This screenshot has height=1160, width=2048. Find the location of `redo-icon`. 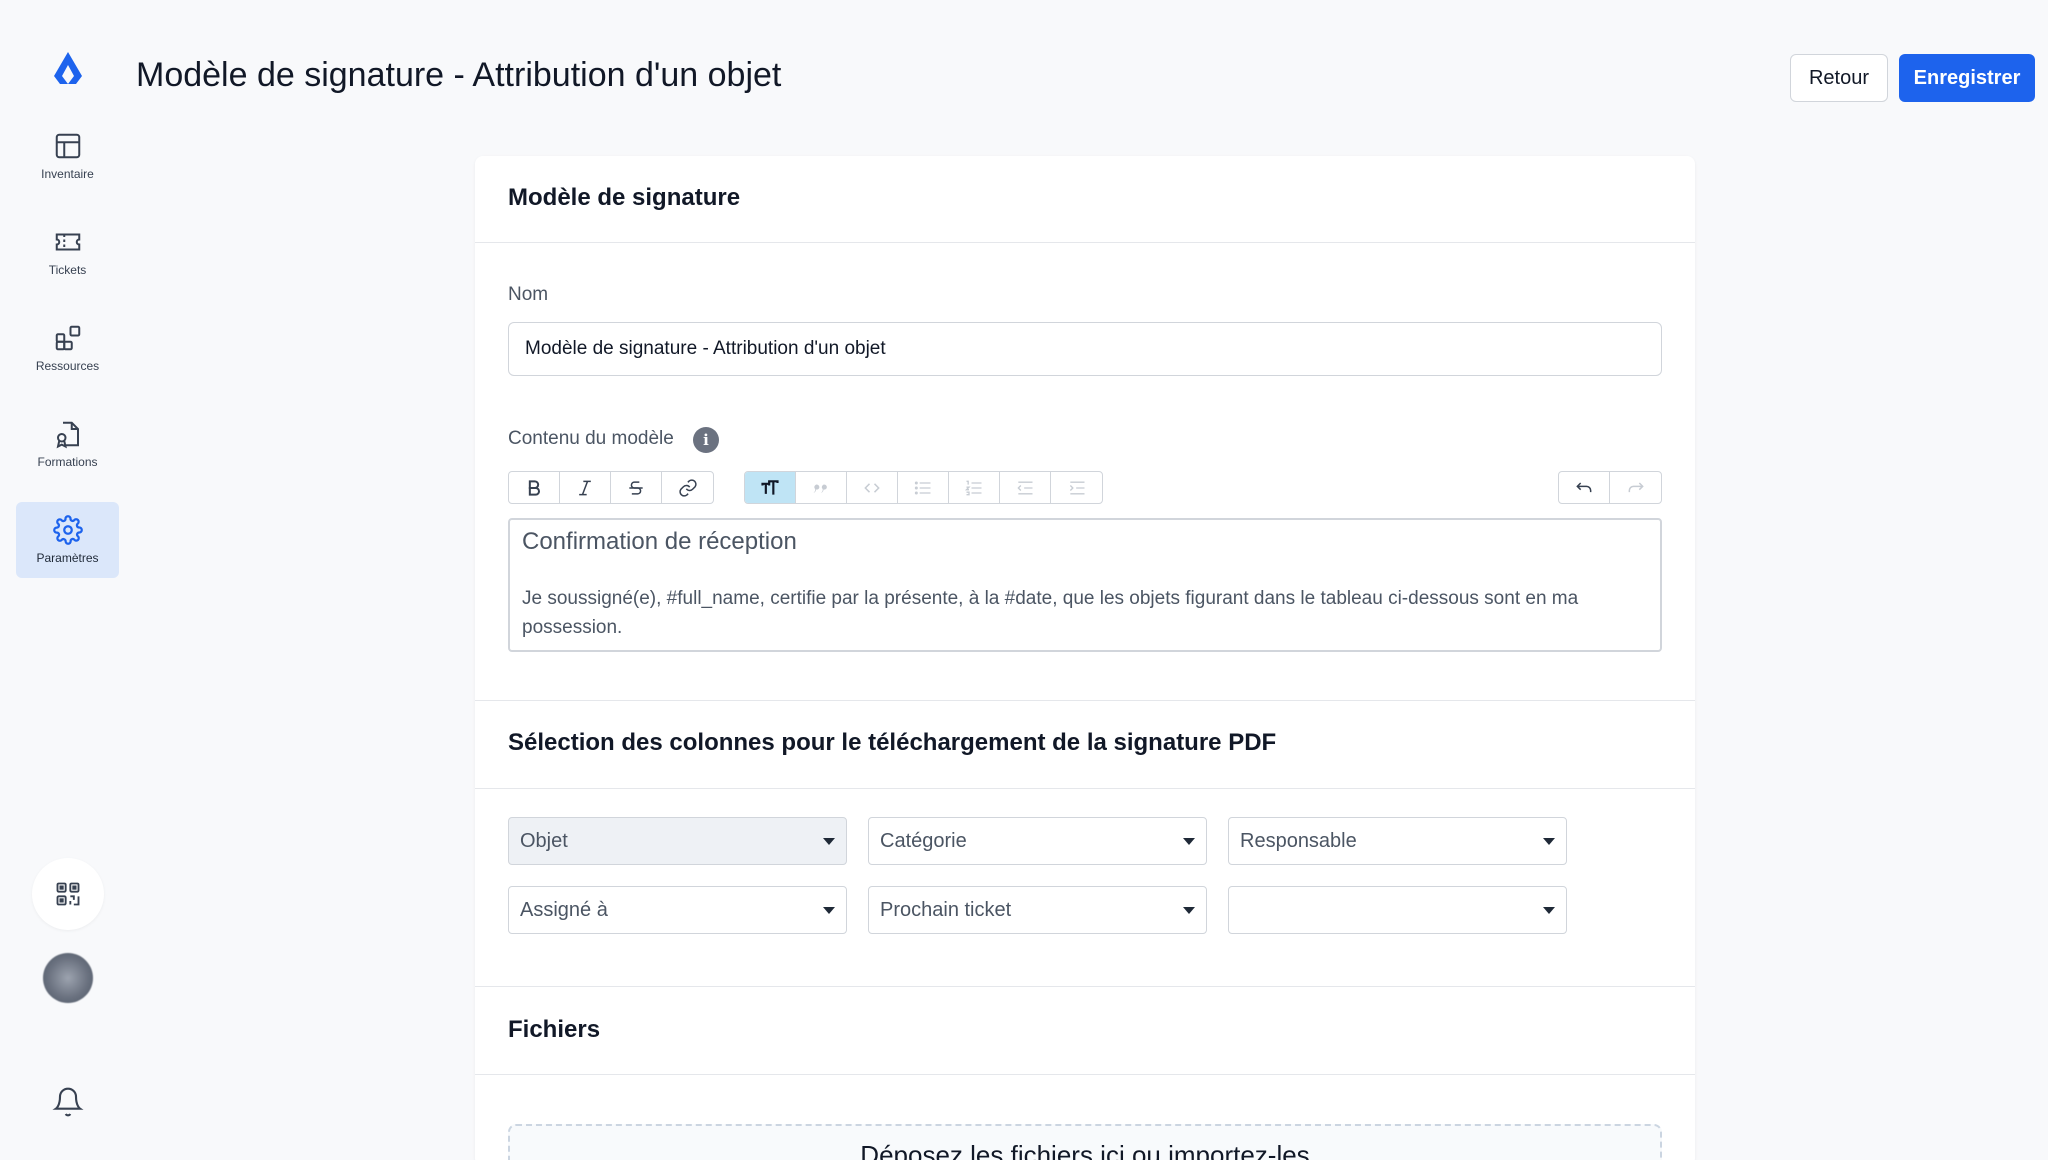

redo-icon is located at coordinates (1636, 486).